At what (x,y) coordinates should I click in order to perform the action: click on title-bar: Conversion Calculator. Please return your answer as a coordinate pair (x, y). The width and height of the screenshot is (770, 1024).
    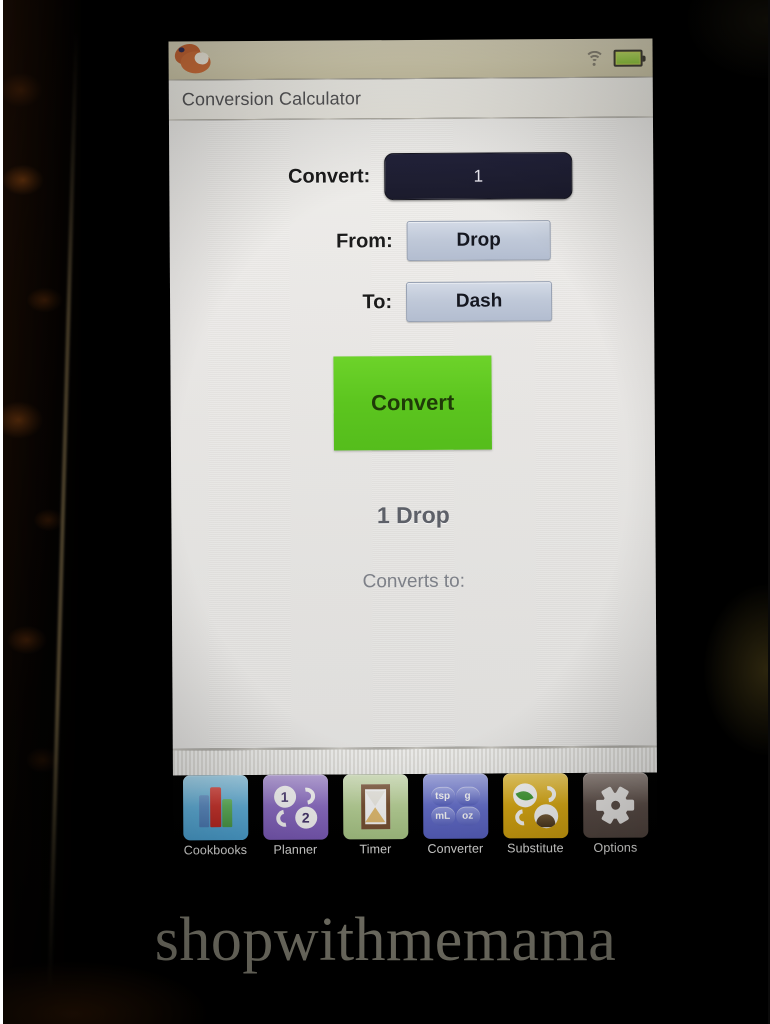
    Looking at the image, I should click on (410, 98).